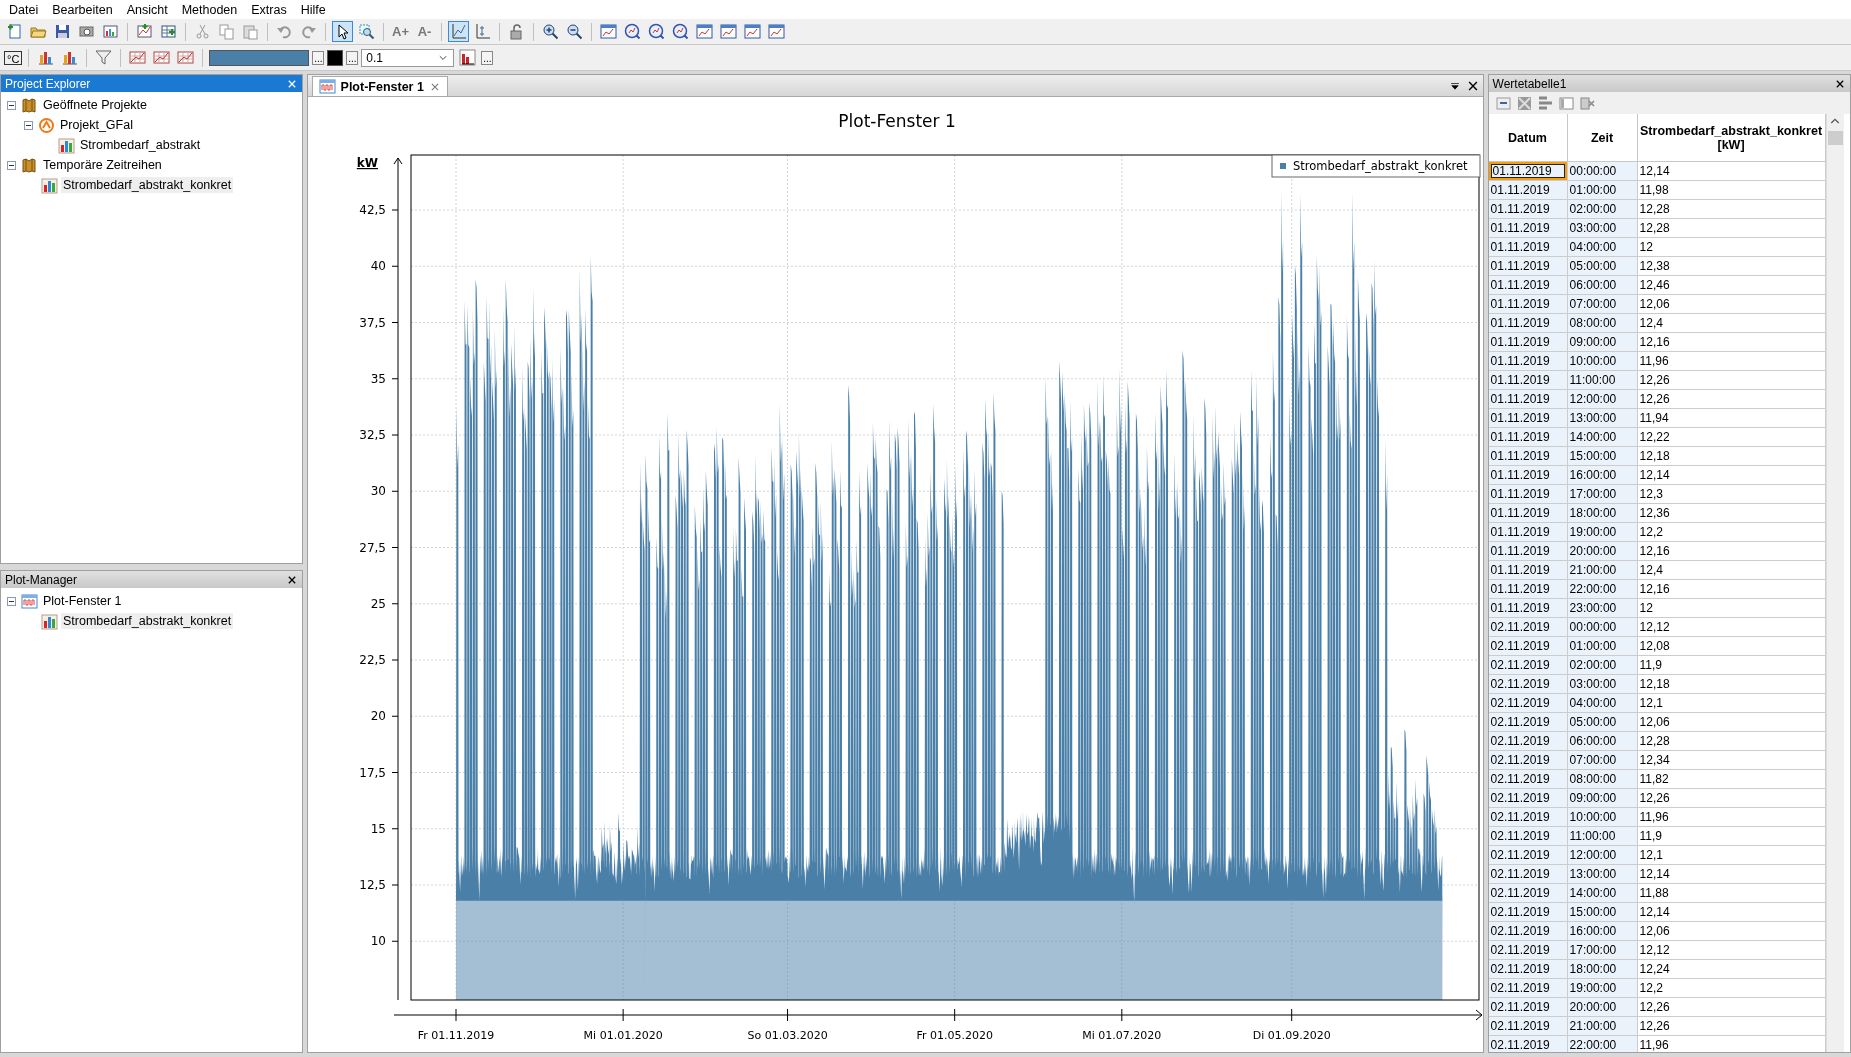 The width and height of the screenshot is (1851, 1057). What do you see at coordinates (1291, 1035) in the screenshot?
I see `axis-label: Di 01.09.2020` at bounding box center [1291, 1035].